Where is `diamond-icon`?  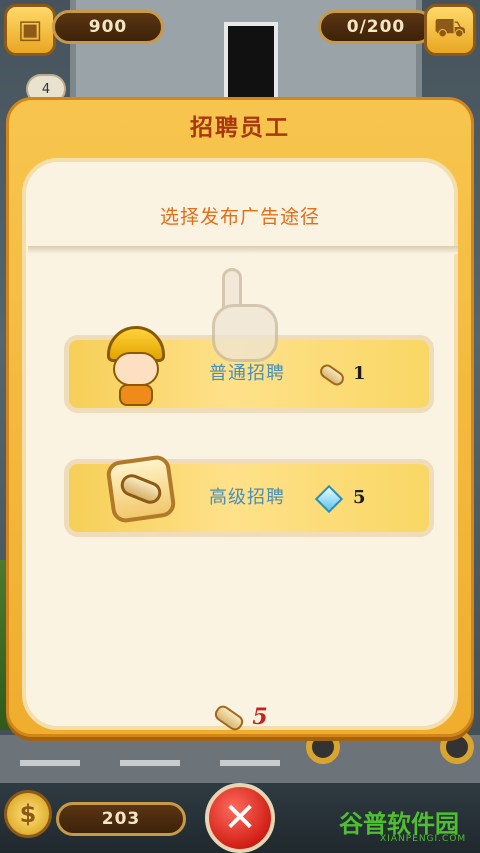
diamond-icon is located at coordinates (329, 499).